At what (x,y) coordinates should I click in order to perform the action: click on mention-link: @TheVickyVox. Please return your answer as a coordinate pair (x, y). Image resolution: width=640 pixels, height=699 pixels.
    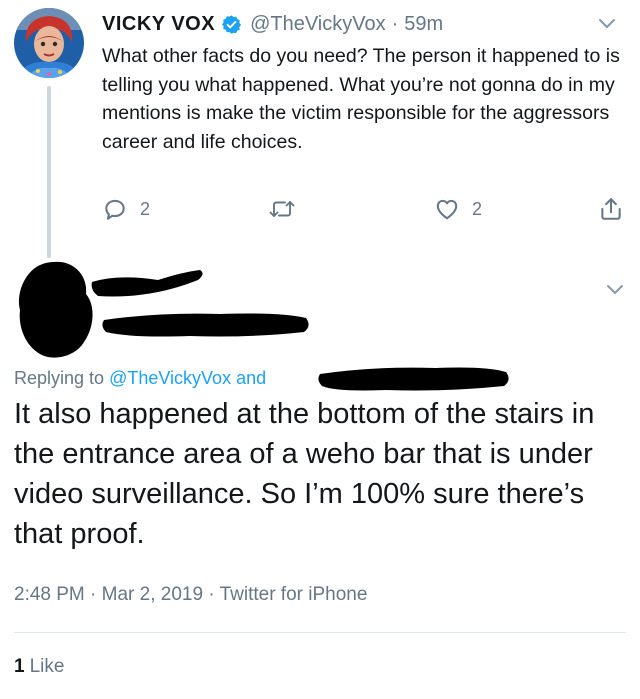
    Looking at the image, I should click on (170, 378).